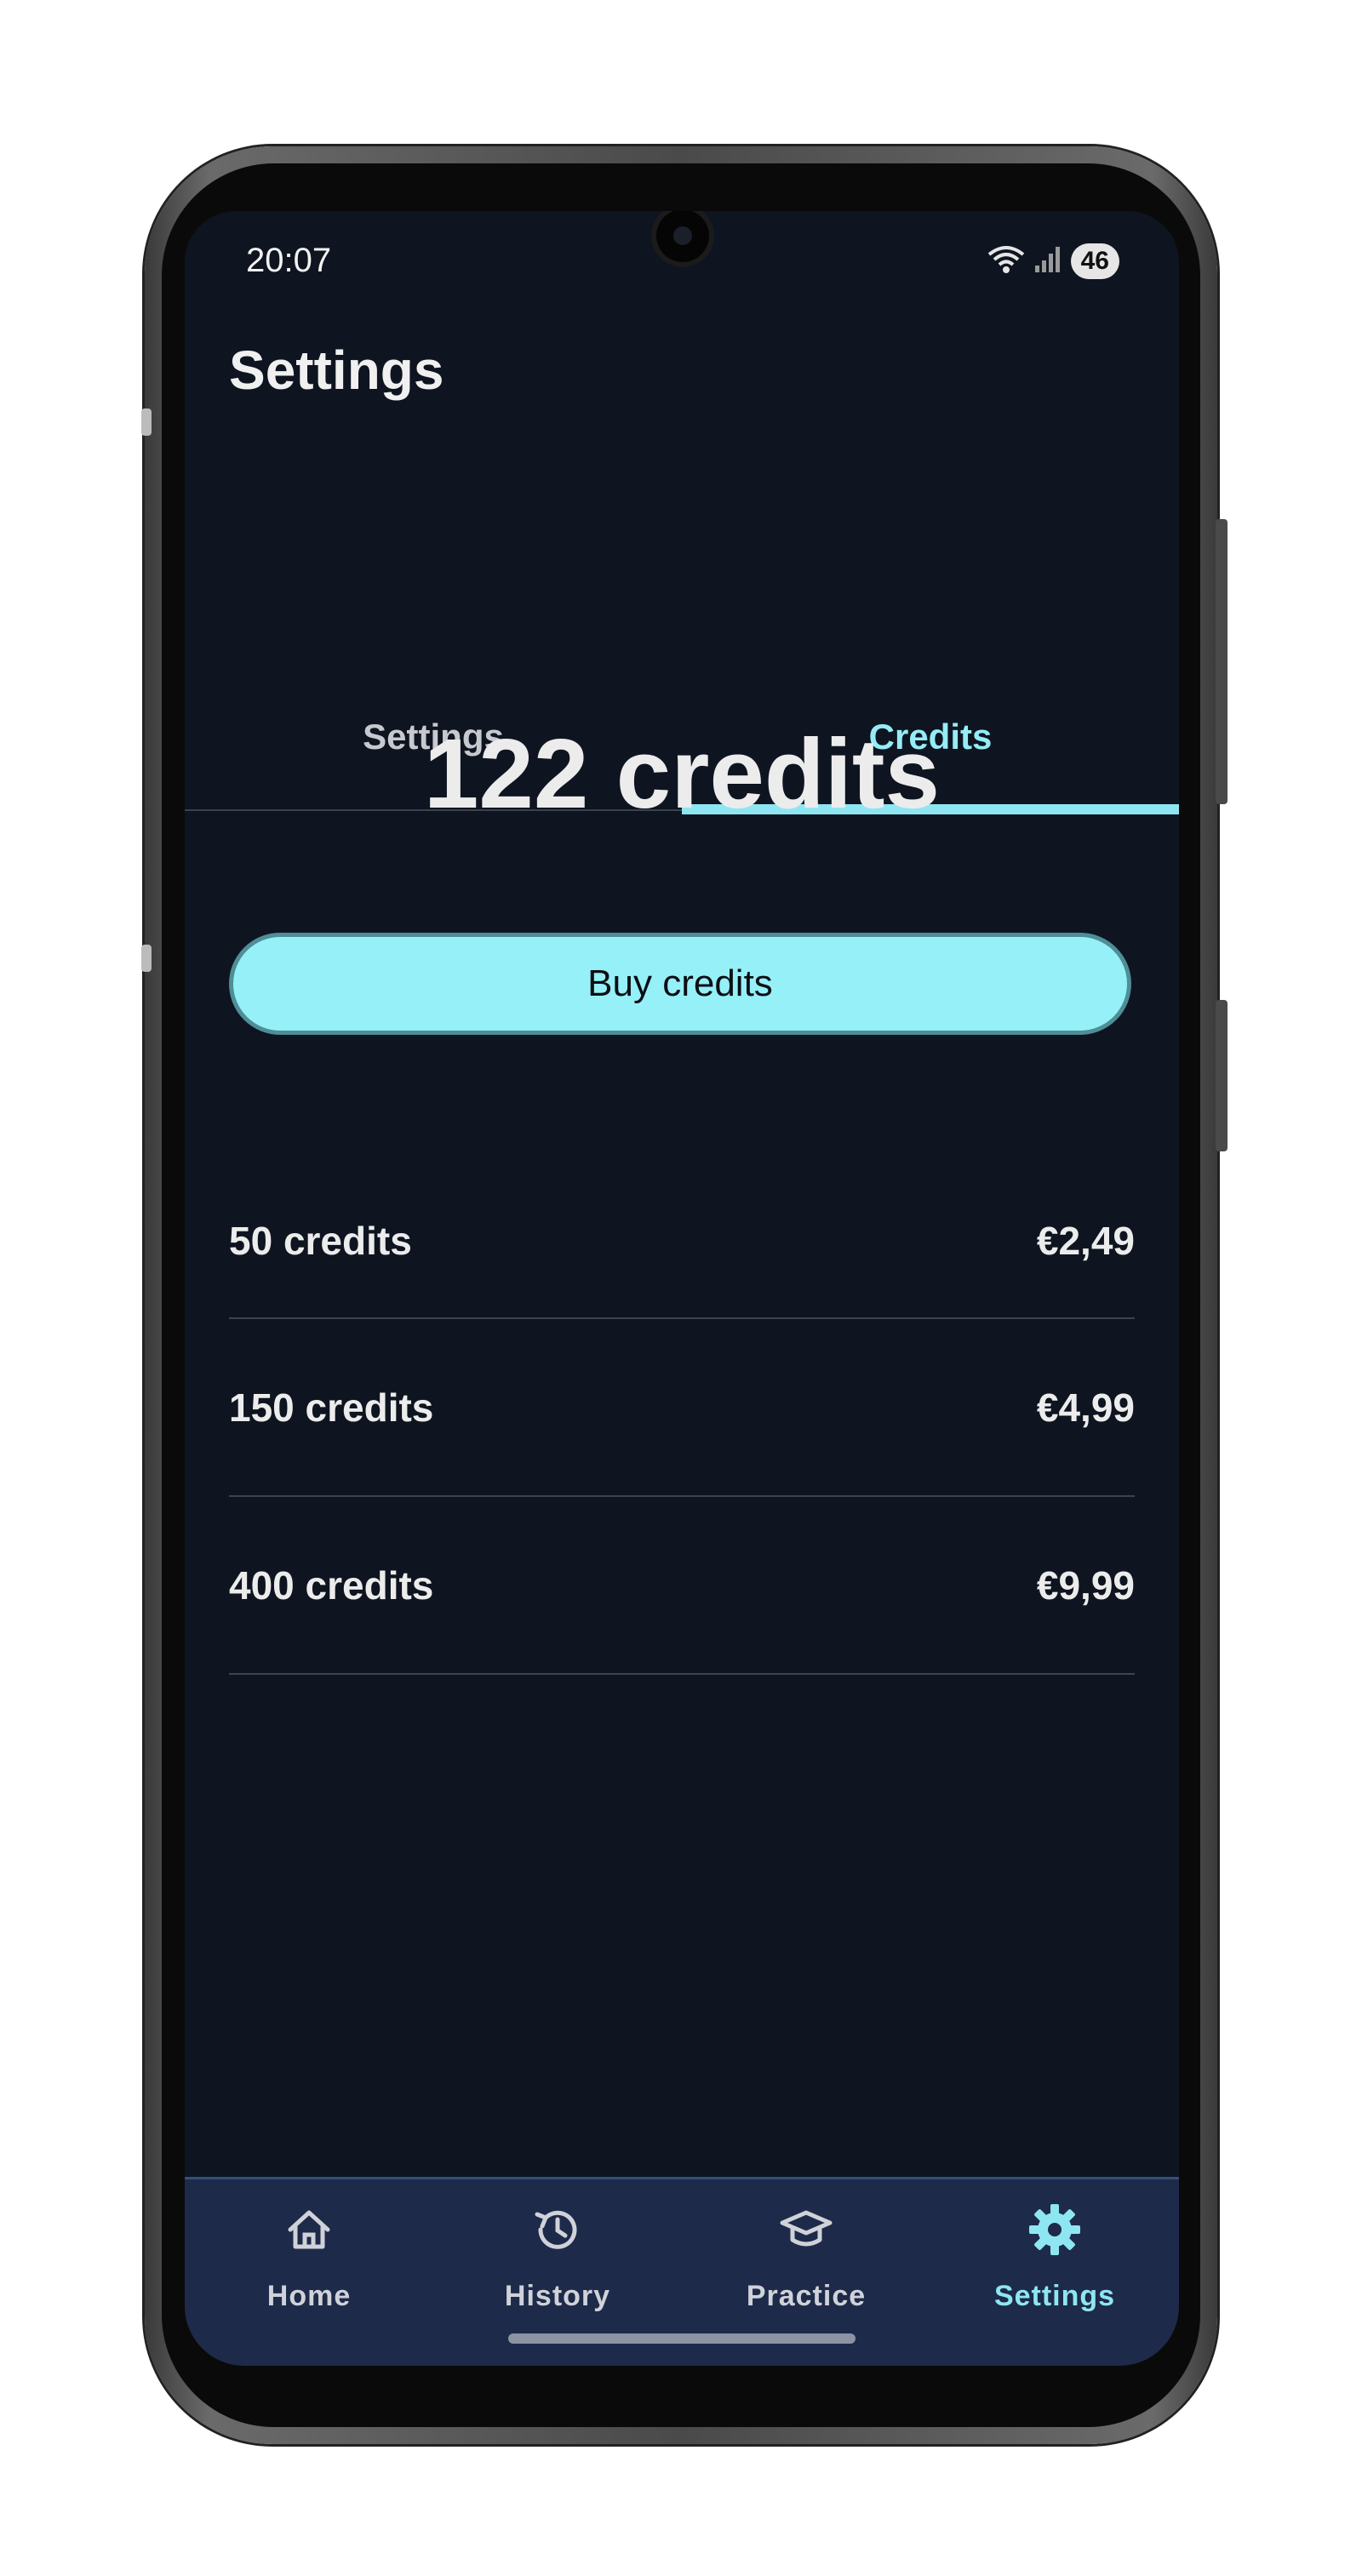 This screenshot has width=1362, height=2576. Describe the element at coordinates (336, 370) in the screenshot. I see `page-title: Settings` at that location.